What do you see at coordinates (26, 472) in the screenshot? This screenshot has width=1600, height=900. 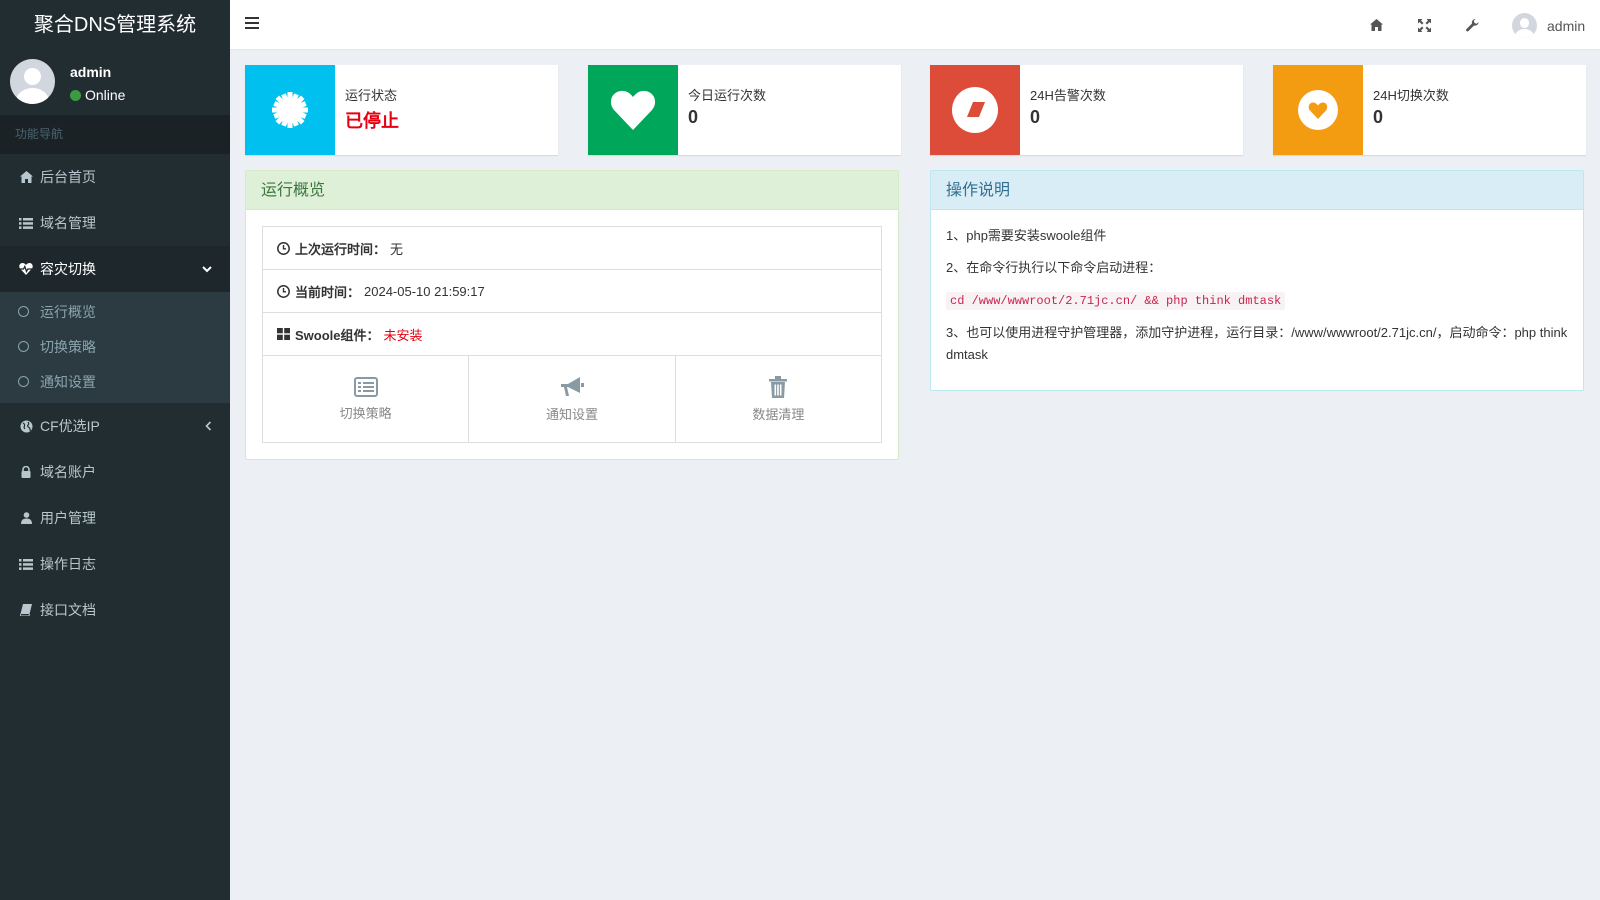 I see `lock-icon` at bounding box center [26, 472].